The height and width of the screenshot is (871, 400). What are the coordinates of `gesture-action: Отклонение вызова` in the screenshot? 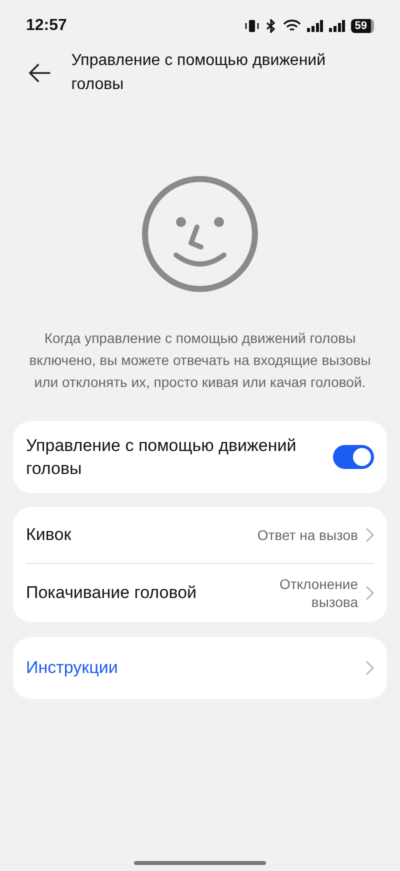 It's located at (318, 593).